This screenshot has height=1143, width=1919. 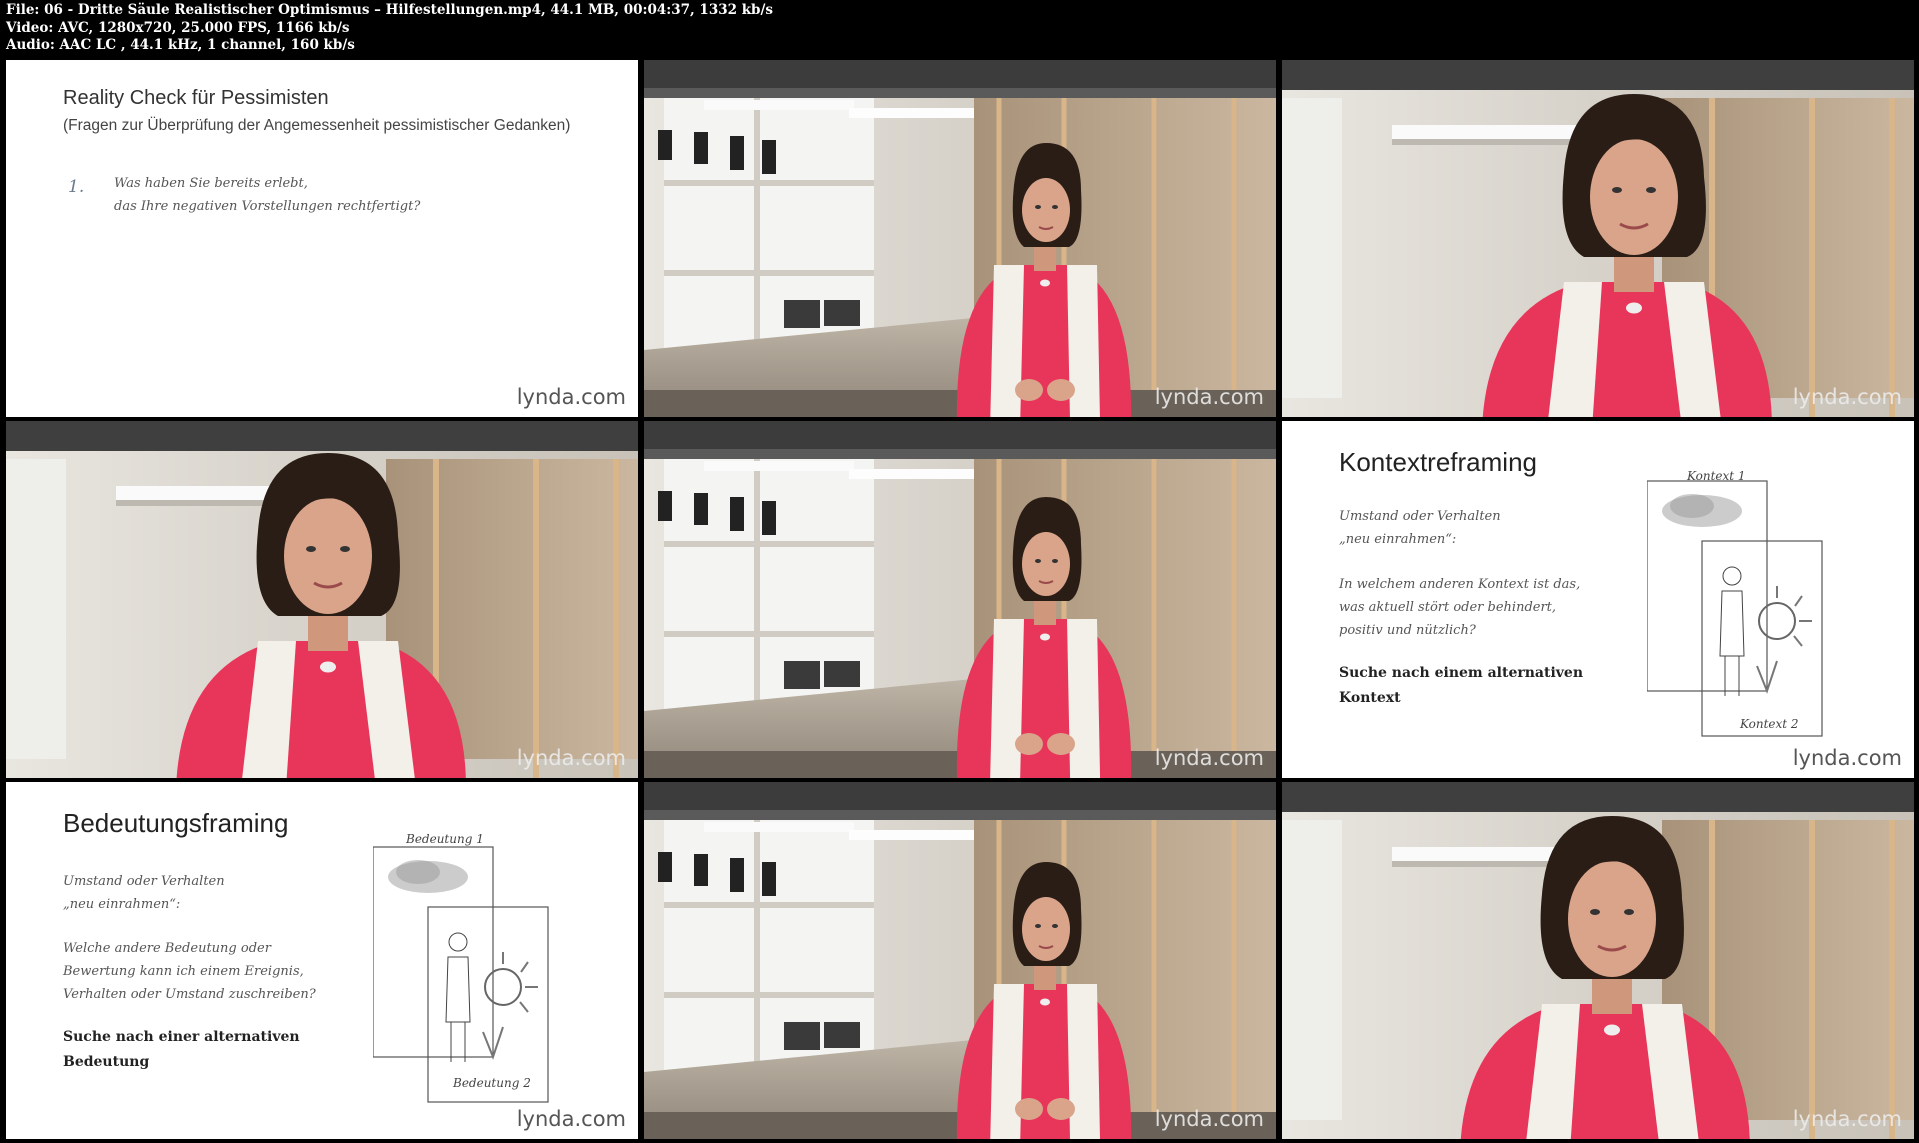 I want to click on text-line: was aktuell stört oder behindert,, so click(x=1448, y=607).